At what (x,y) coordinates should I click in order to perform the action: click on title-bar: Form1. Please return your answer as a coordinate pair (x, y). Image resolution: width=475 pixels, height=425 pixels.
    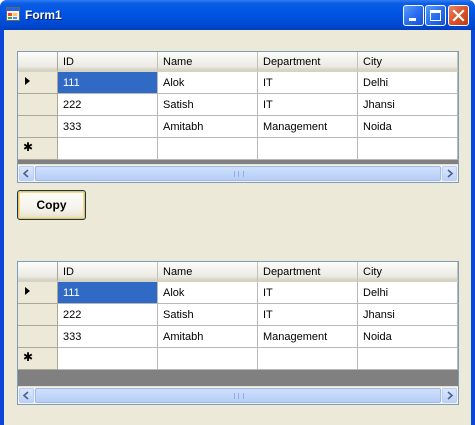
    Looking at the image, I should click on (237, 15).